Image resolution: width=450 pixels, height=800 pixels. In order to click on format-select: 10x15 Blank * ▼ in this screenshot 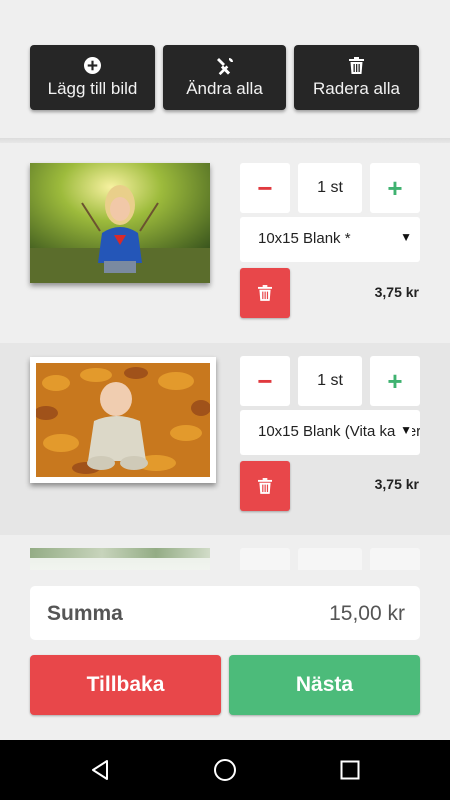, I will do `click(330, 239)`.